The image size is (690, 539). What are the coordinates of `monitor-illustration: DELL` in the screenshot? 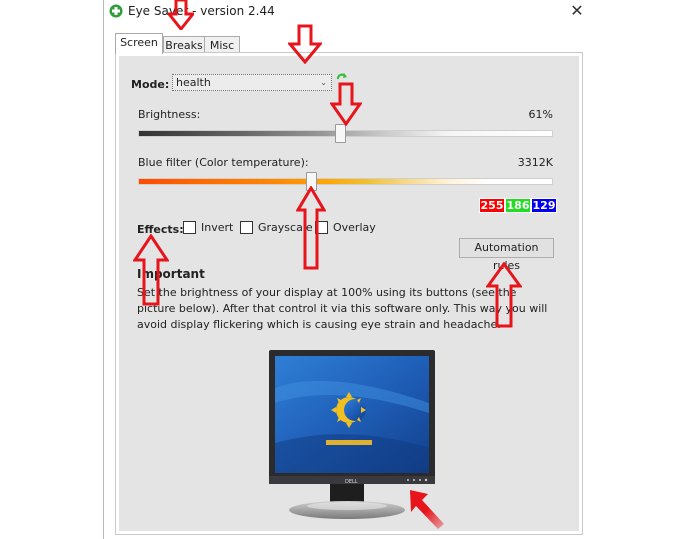 It's located at (352, 434).